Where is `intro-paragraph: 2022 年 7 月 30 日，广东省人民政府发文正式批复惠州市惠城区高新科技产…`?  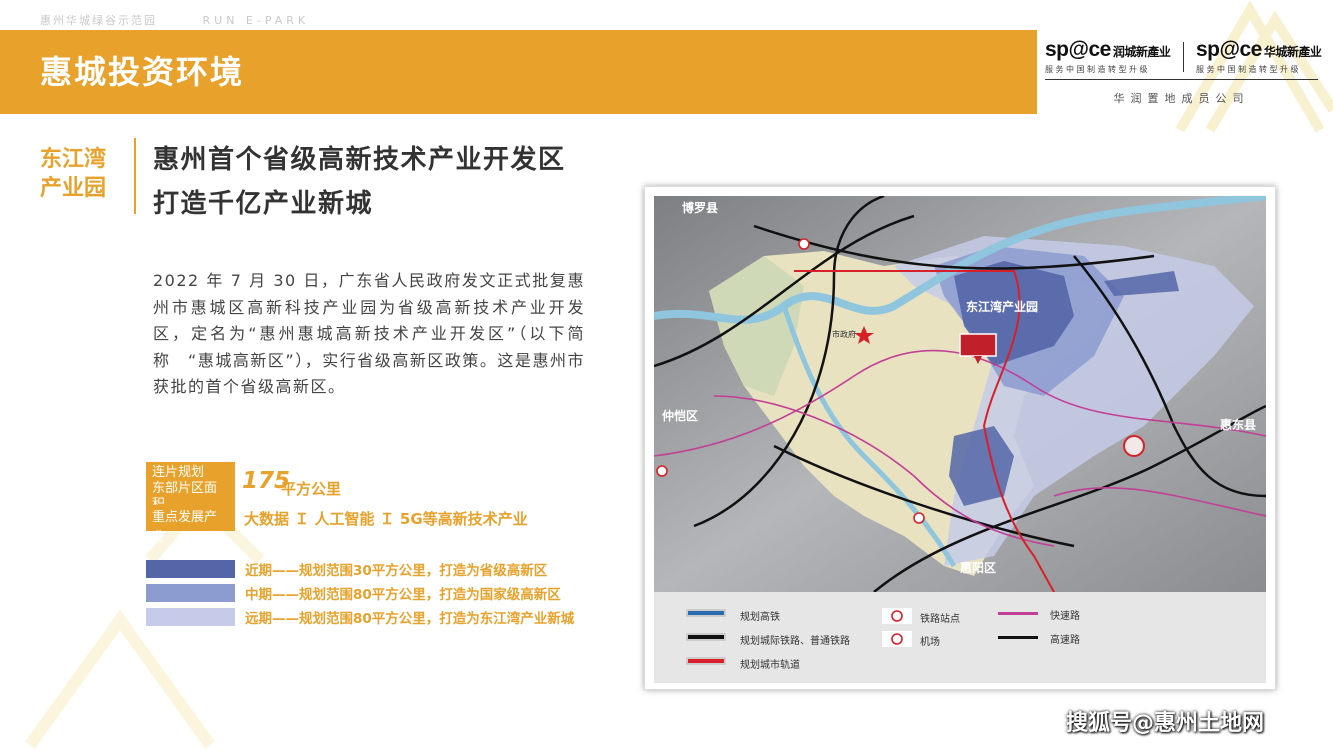 intro-paragraph: 2022 年 7 月 30 日，广东省人民政府发文正式批复惠州市惠城区高新科技产… is located at coordinates (369, 333).